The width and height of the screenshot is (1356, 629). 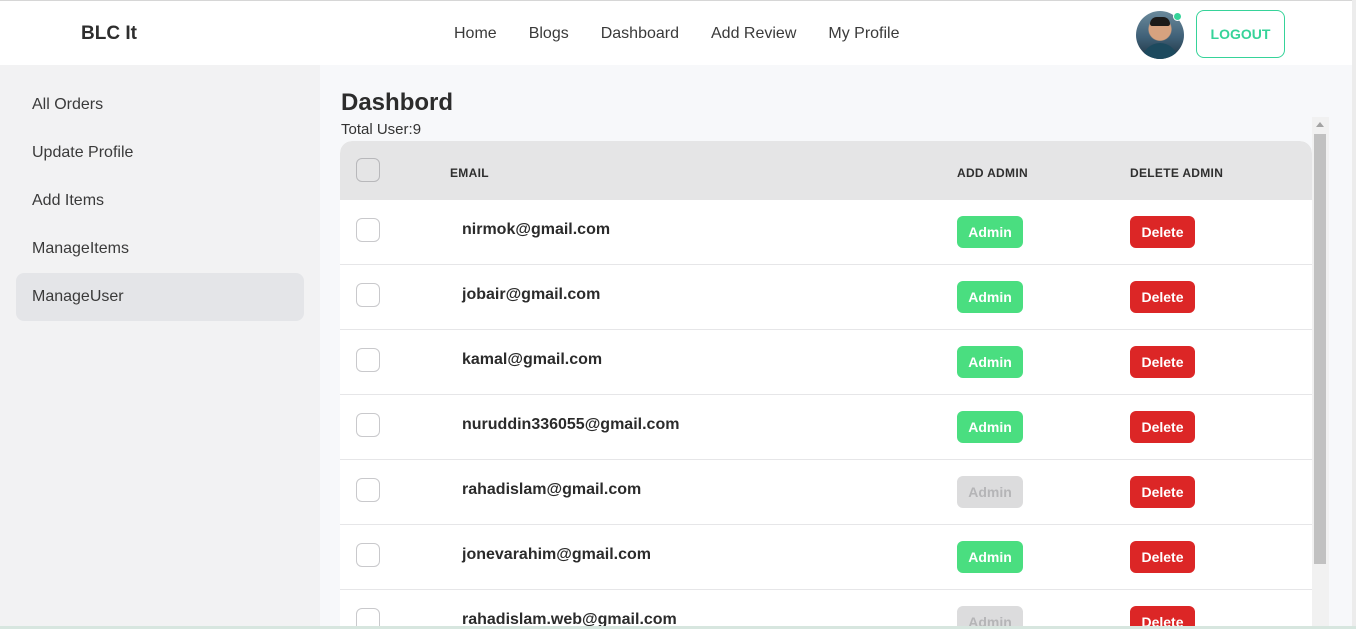 I want to click on avatar-shirt, so click(x=1160, y=51).